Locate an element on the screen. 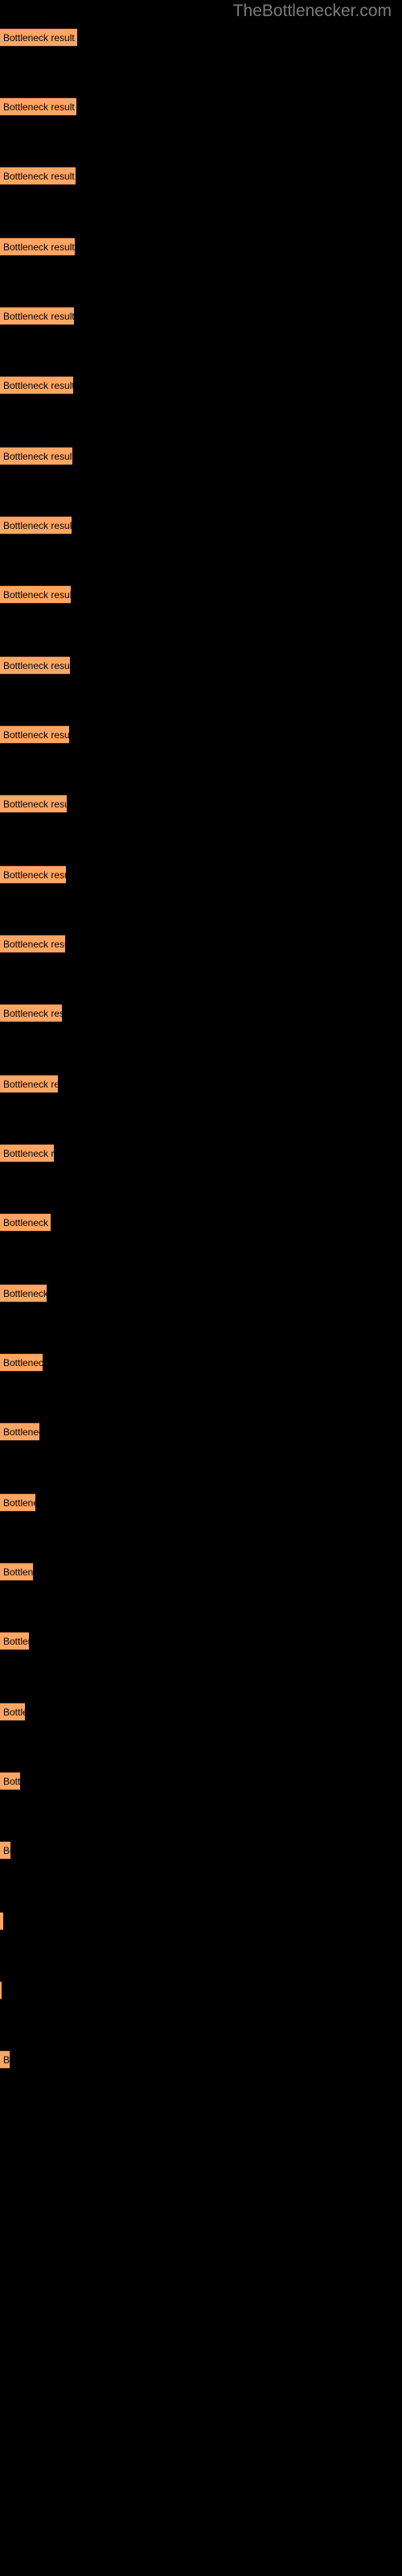 The image size is (402, 2576). bar-22: Bottleneck result is located at coordinates (17, 1502).